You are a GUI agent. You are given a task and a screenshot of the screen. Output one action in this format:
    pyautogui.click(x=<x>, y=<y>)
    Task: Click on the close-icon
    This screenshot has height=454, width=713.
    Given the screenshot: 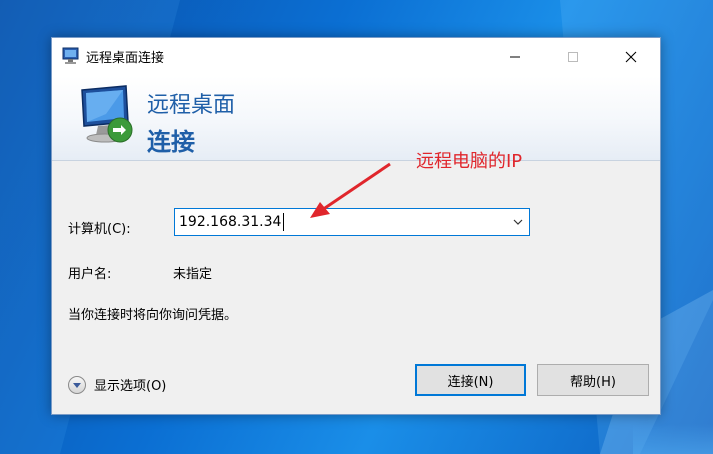 What is the action you would take?
    pyautogui.click(x=631, y=57)
    